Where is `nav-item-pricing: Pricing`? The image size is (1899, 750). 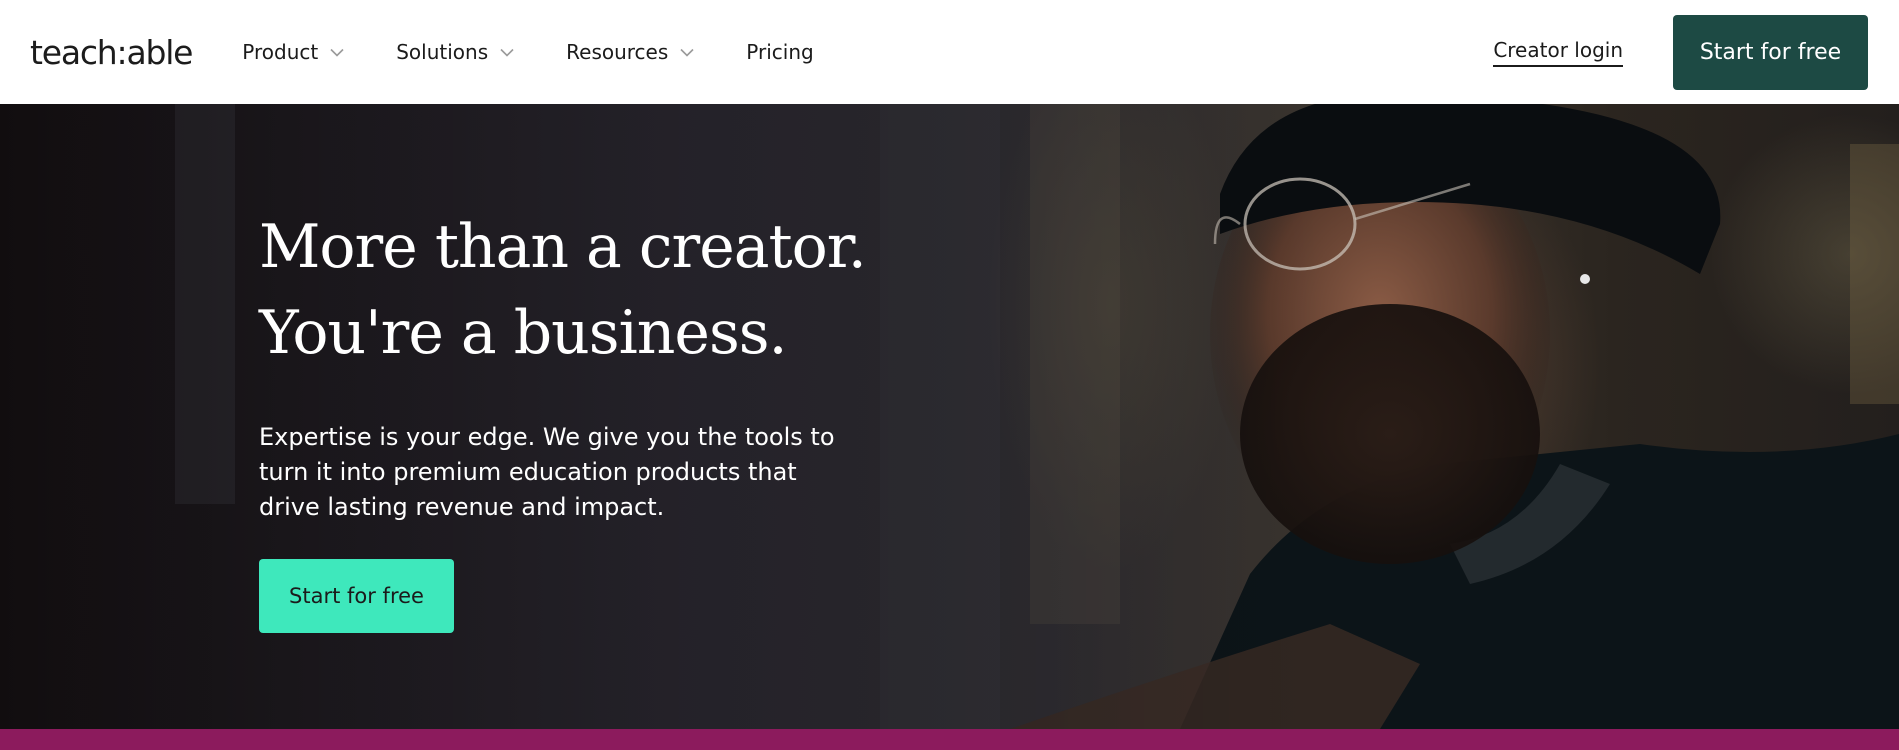 nav-item-pricing: Pricing is located at coordinates (779, 52).